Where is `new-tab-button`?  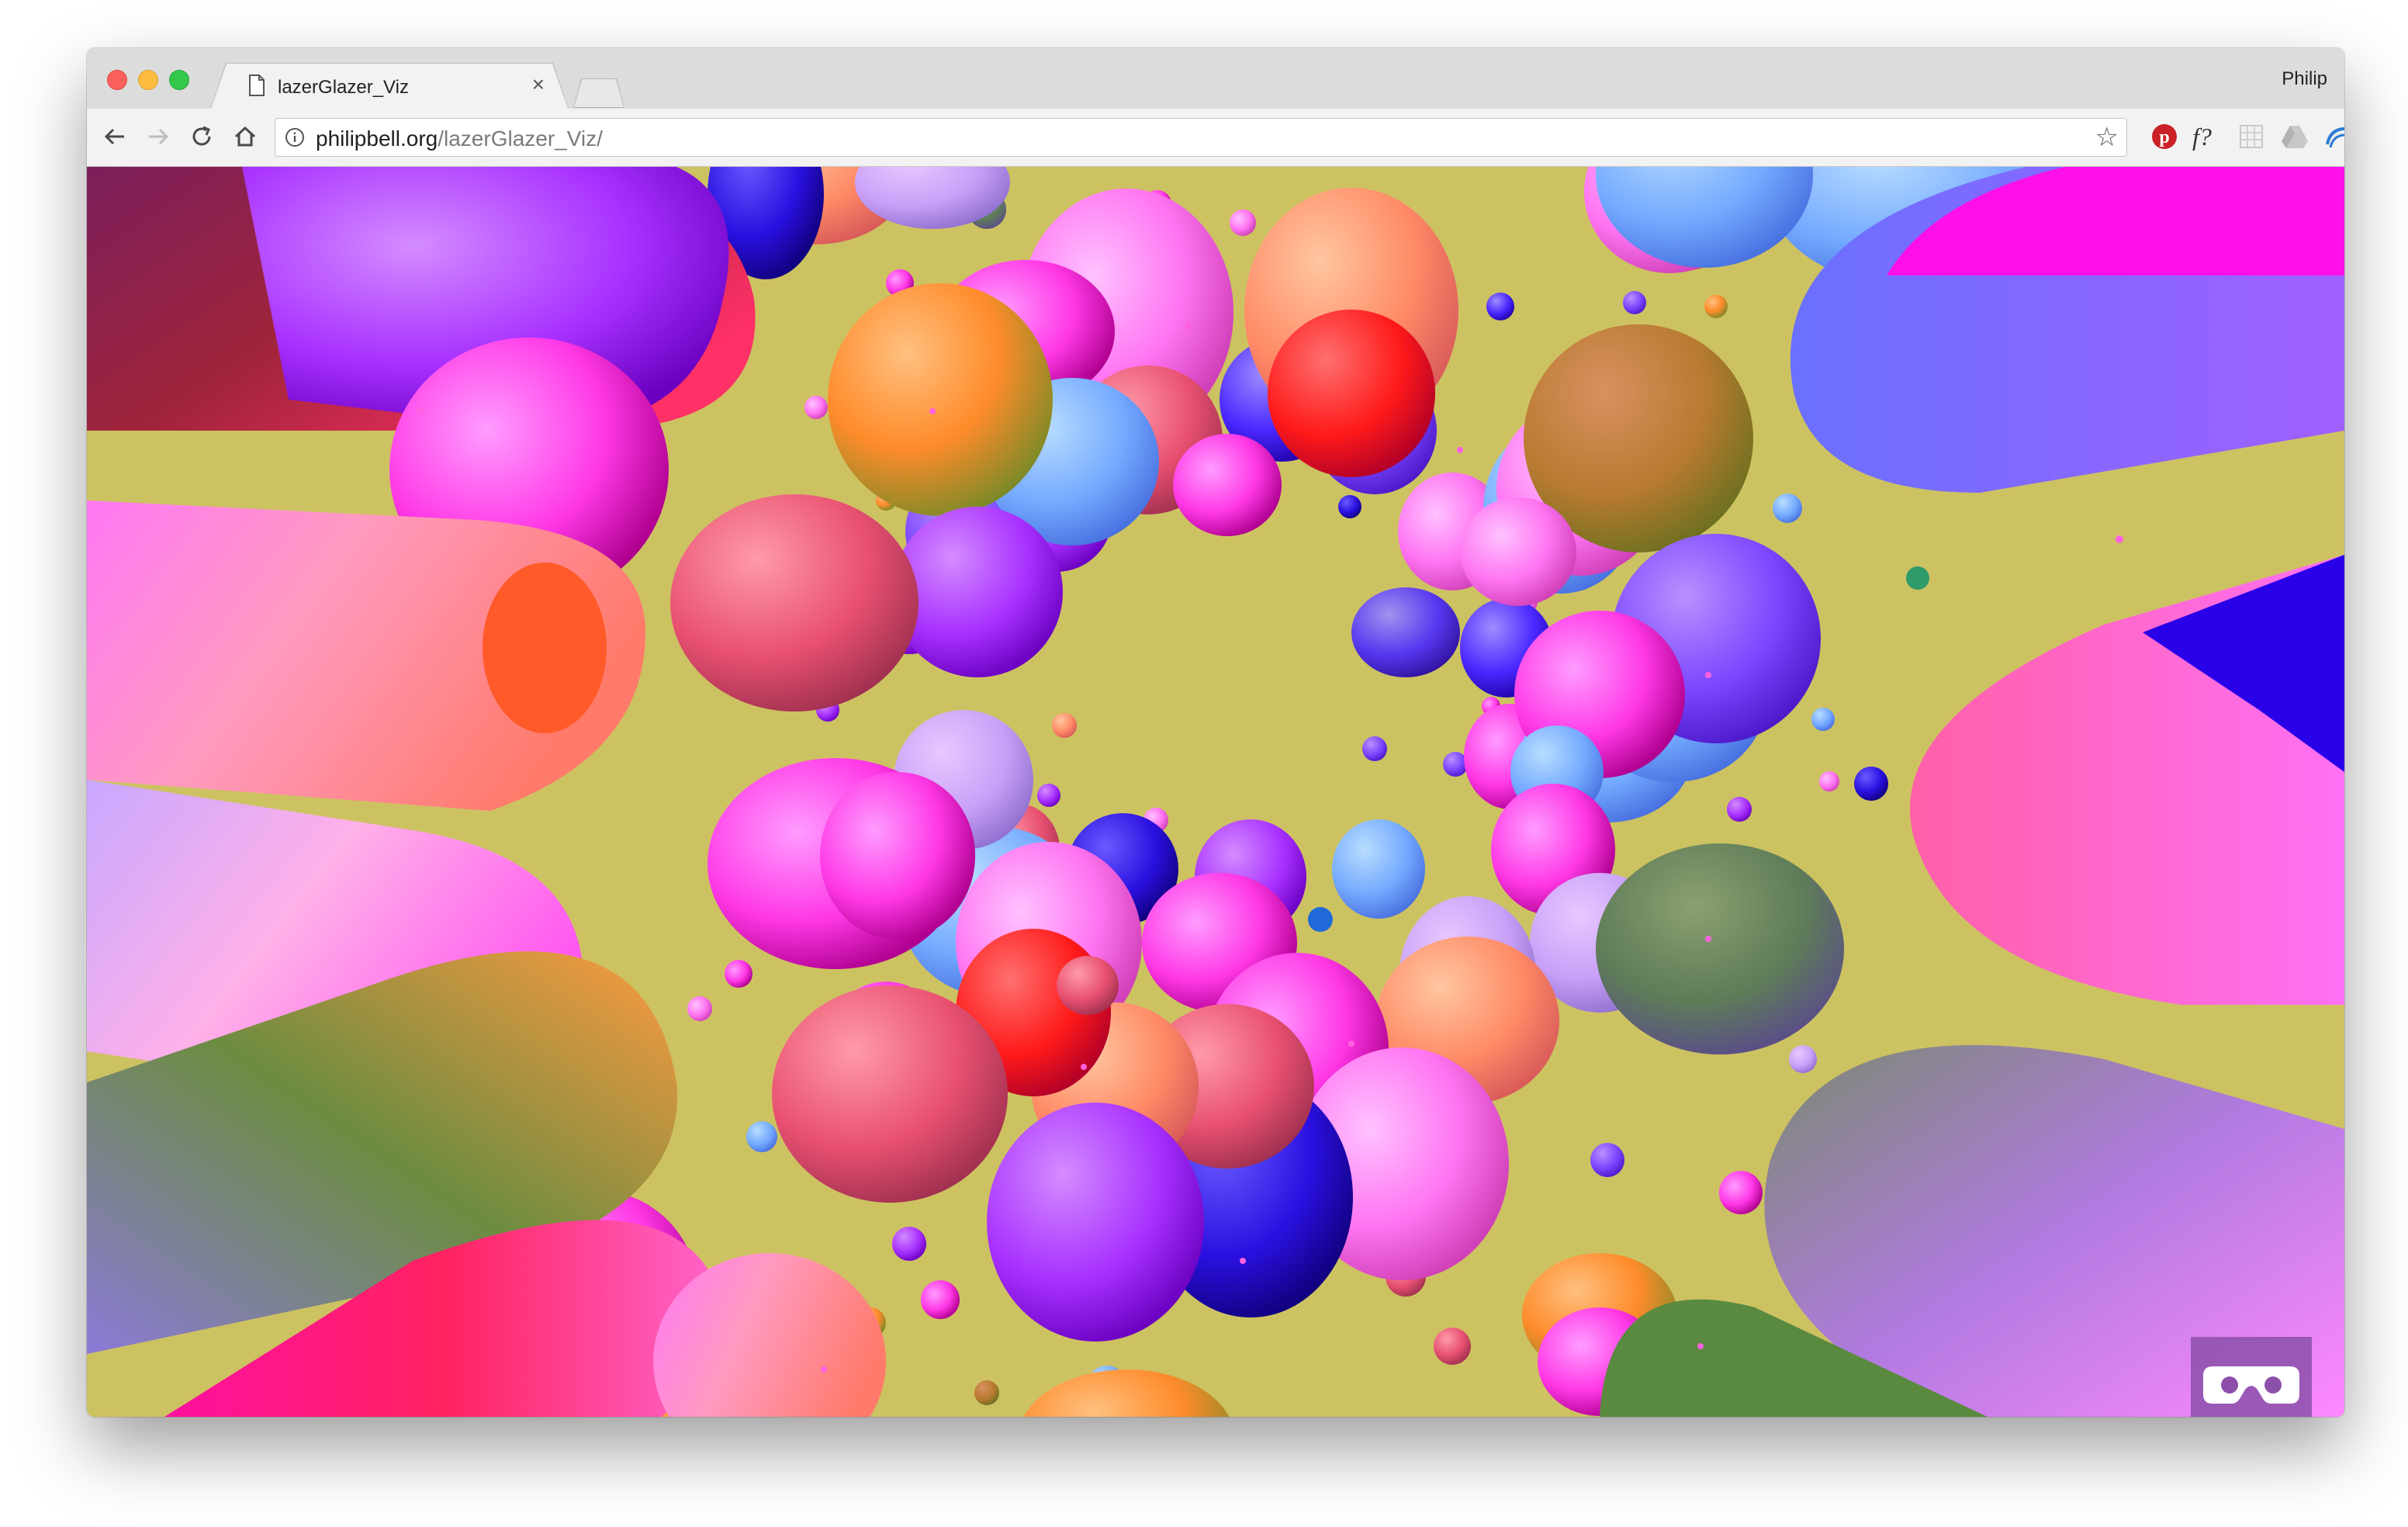 new-tab-button is located at coordinates (599, 93).